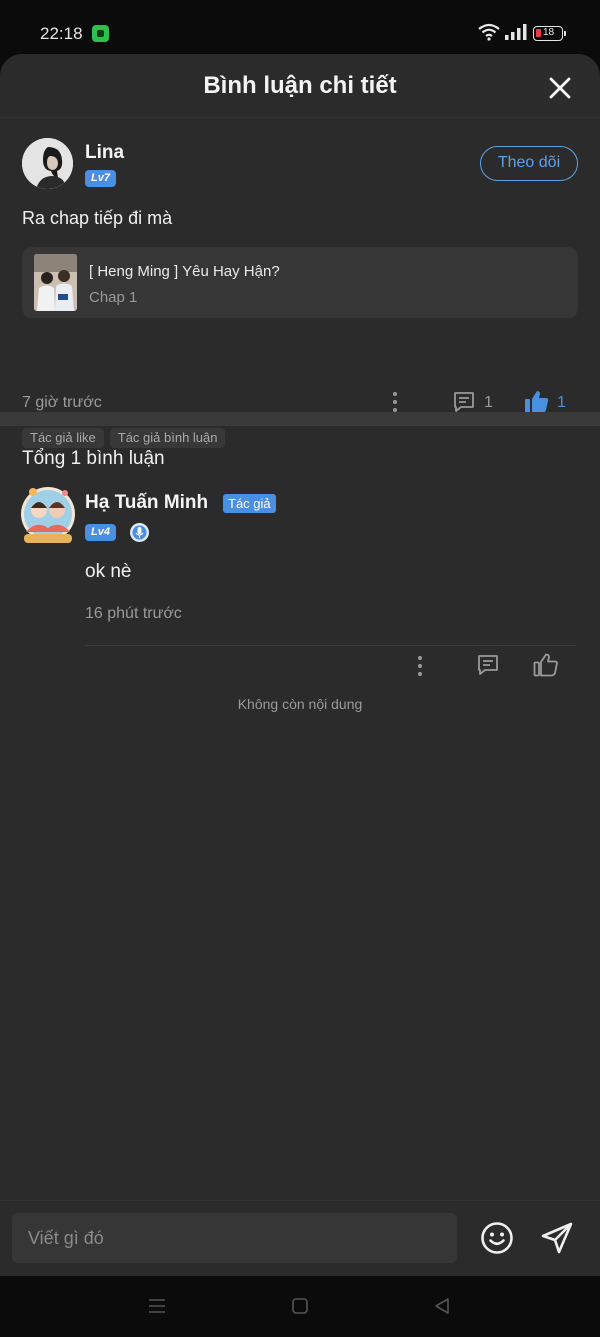 This screenshot has width=600, height=1337. I want to click on author-badge: Tác giả, so click(249, 503).